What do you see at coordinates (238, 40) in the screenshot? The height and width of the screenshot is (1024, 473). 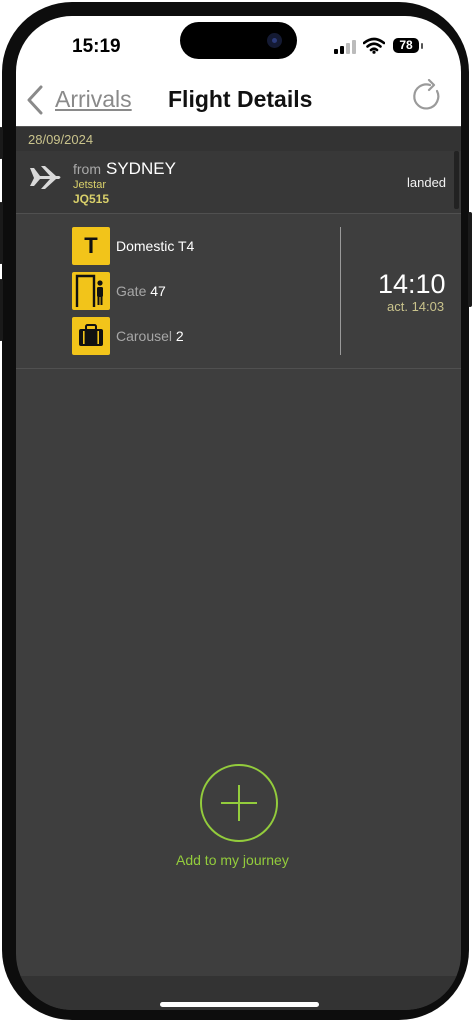 I see `dynamic-island` at bounding box center [238, 40].